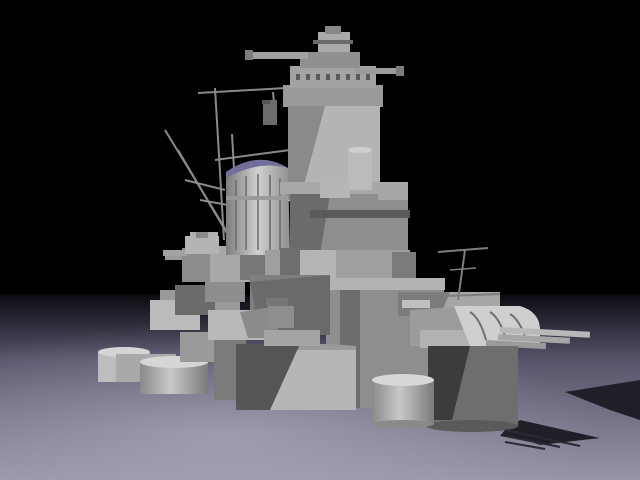 This screenshot has width=640, height=480. Describe the element at coordinates (258, 207) in the screenshot. I see `funnel` at that location.